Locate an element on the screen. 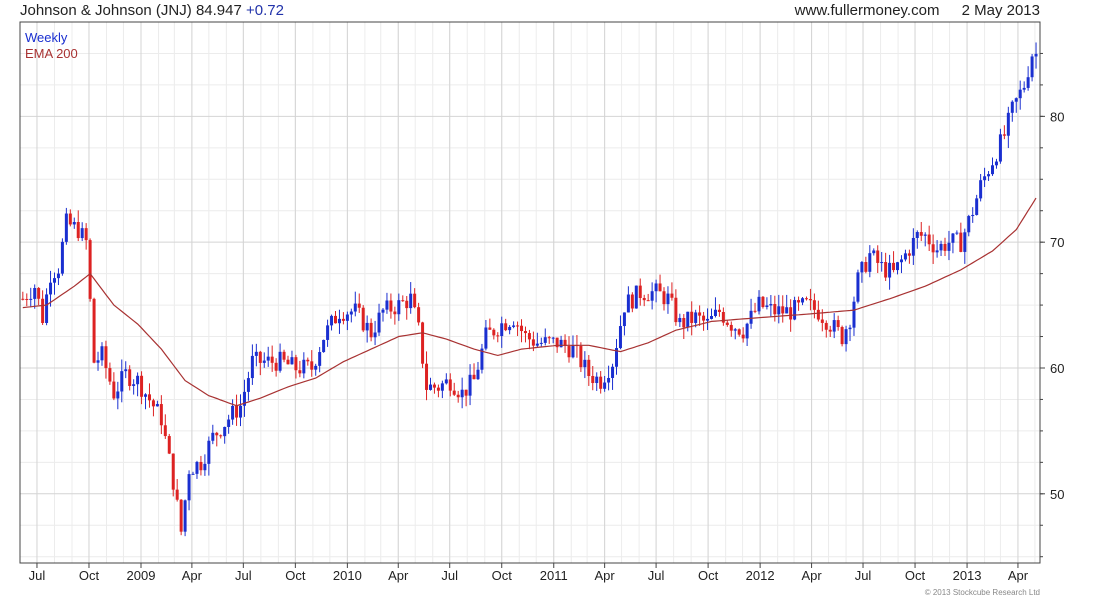 The height and width of the screenshot is (600, 1100). site-link: www.fullermoney.com is located at coordinates (867, 10).